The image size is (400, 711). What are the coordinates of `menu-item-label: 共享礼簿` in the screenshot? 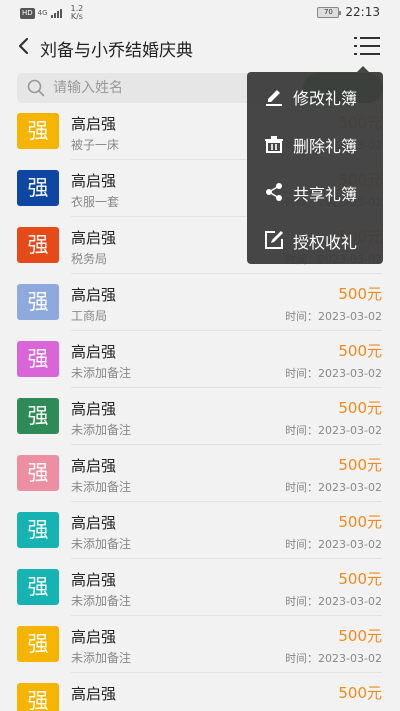 It's located at (325, 194).